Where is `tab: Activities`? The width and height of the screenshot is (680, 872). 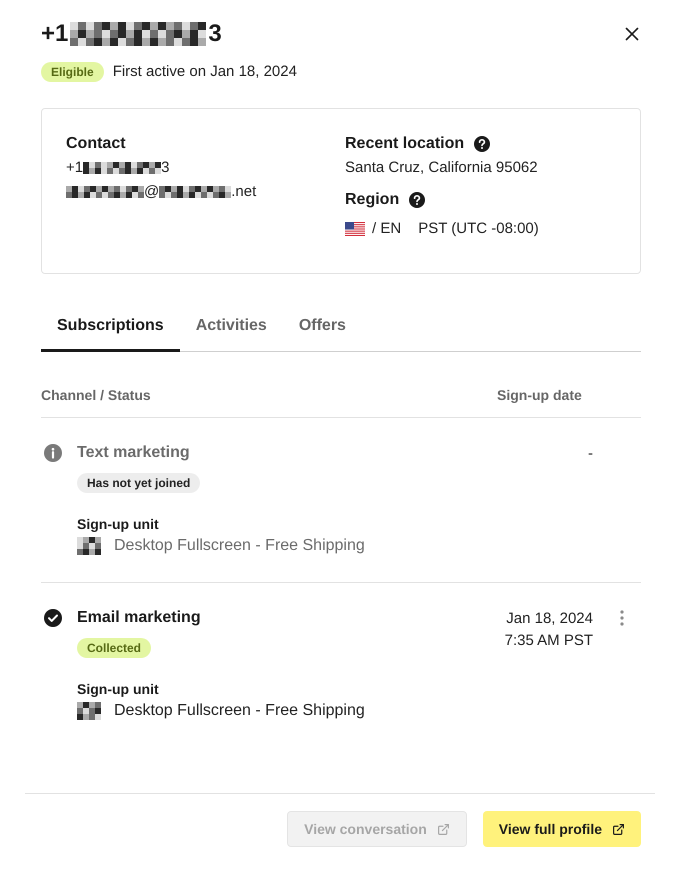
tab: Activities is located at coordinates (231, 331).